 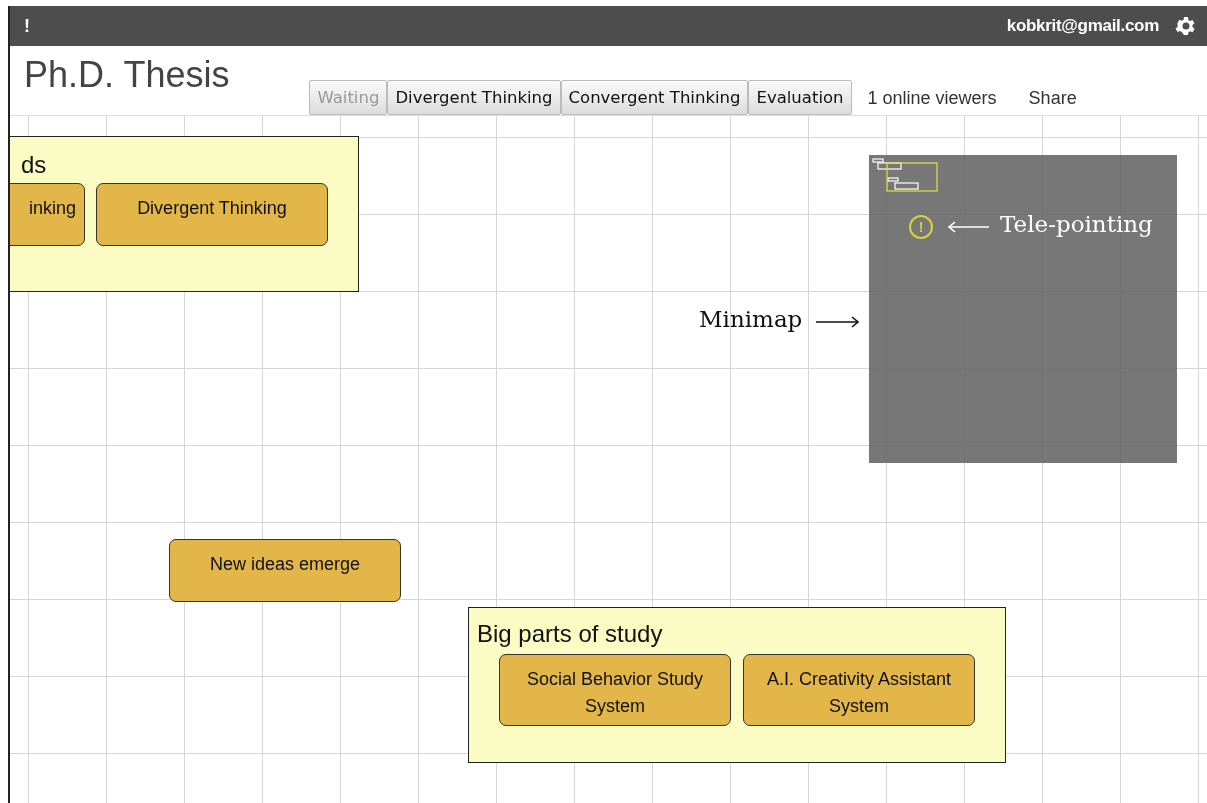 I want to click on app-mark: !, so click(x=27, y=26).